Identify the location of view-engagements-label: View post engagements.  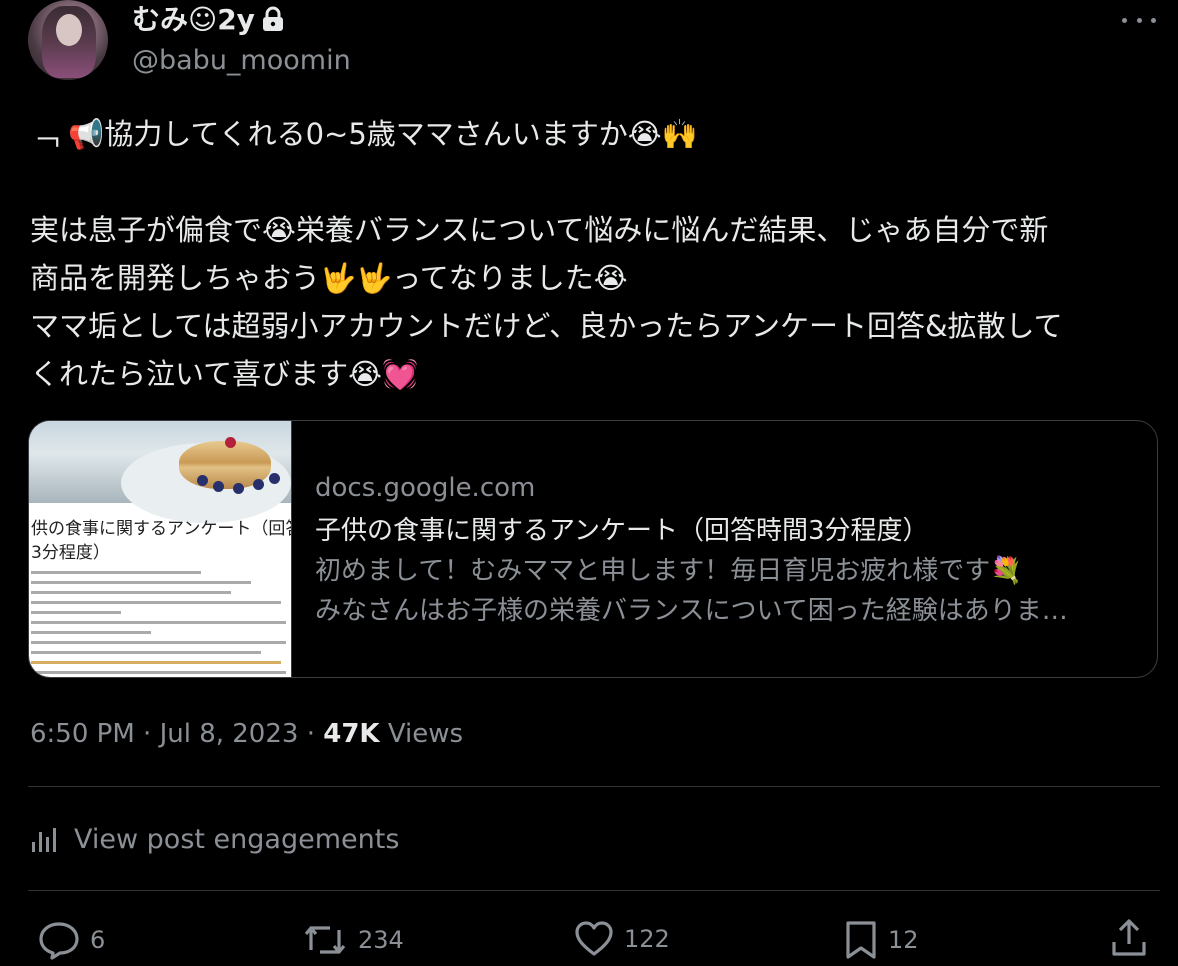
(236, 840).